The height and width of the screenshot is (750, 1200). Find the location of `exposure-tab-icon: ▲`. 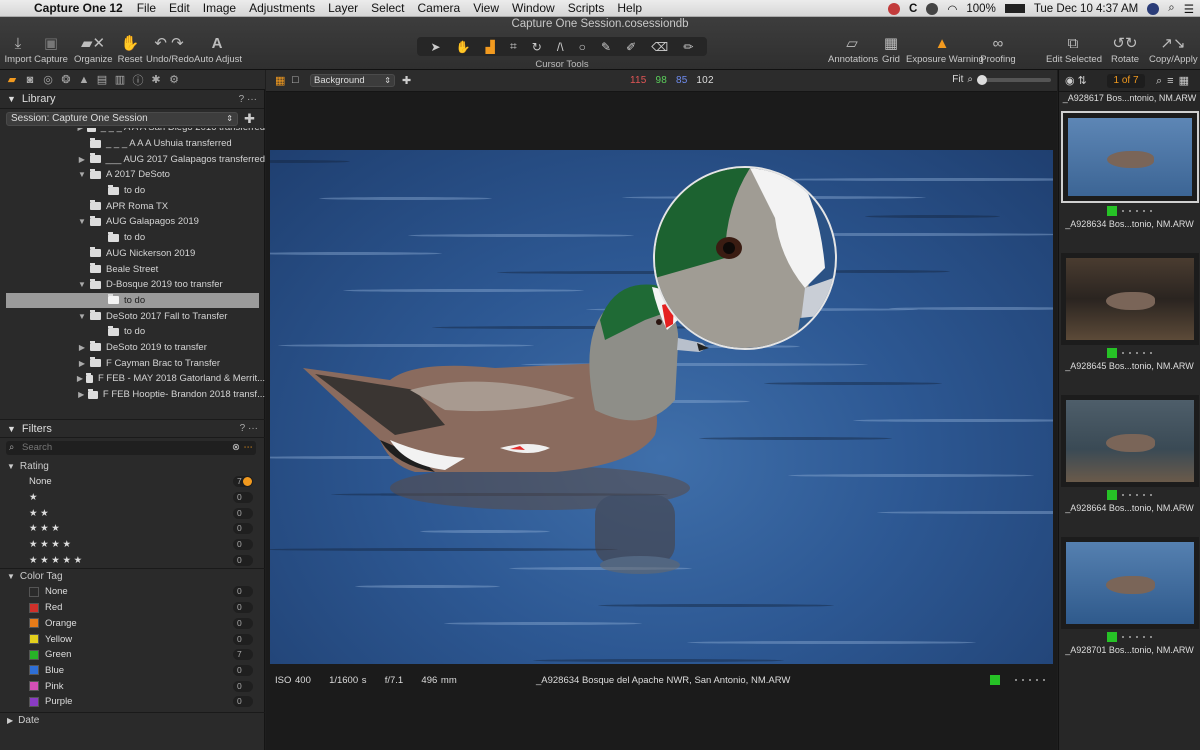

exposure-tab-icon: ▲ is located at coordinates (84, 80).